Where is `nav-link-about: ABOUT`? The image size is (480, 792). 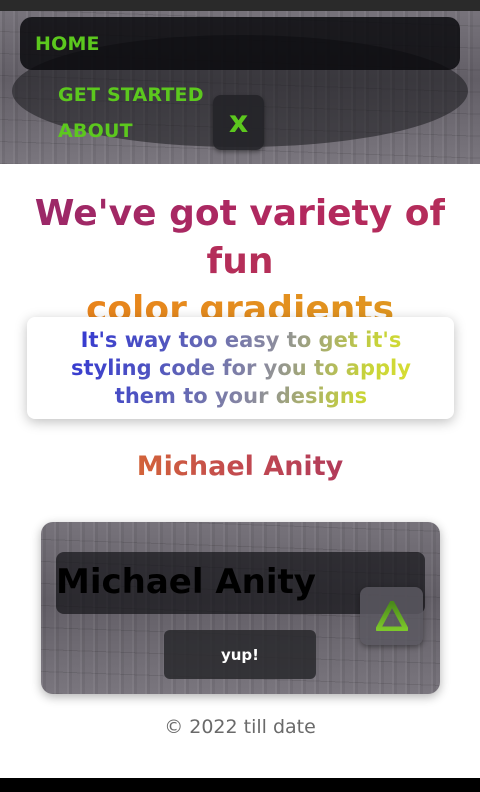
nav-link-about: ABOUT is located at coordinates (95, 131).